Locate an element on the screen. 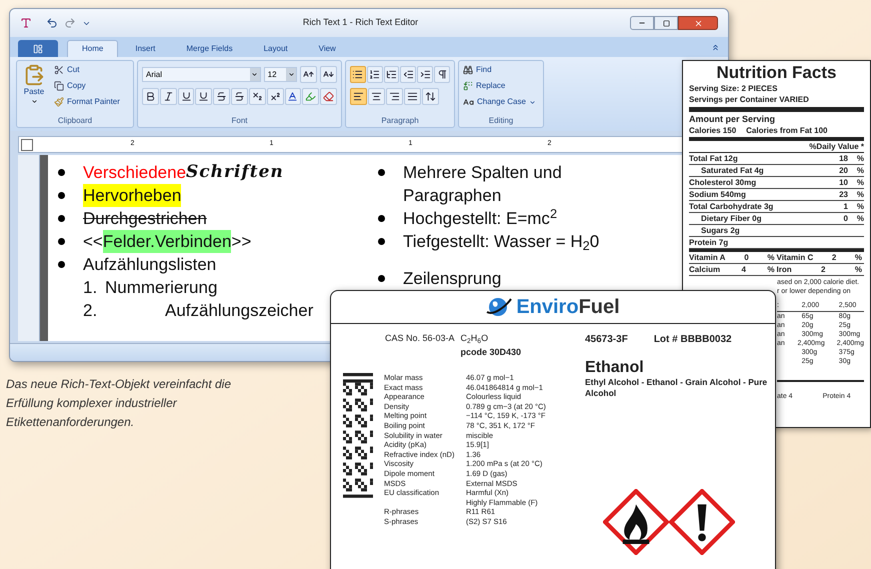 The image size is (871, 569). bracket-text: << is located at coordinates (93, 242).